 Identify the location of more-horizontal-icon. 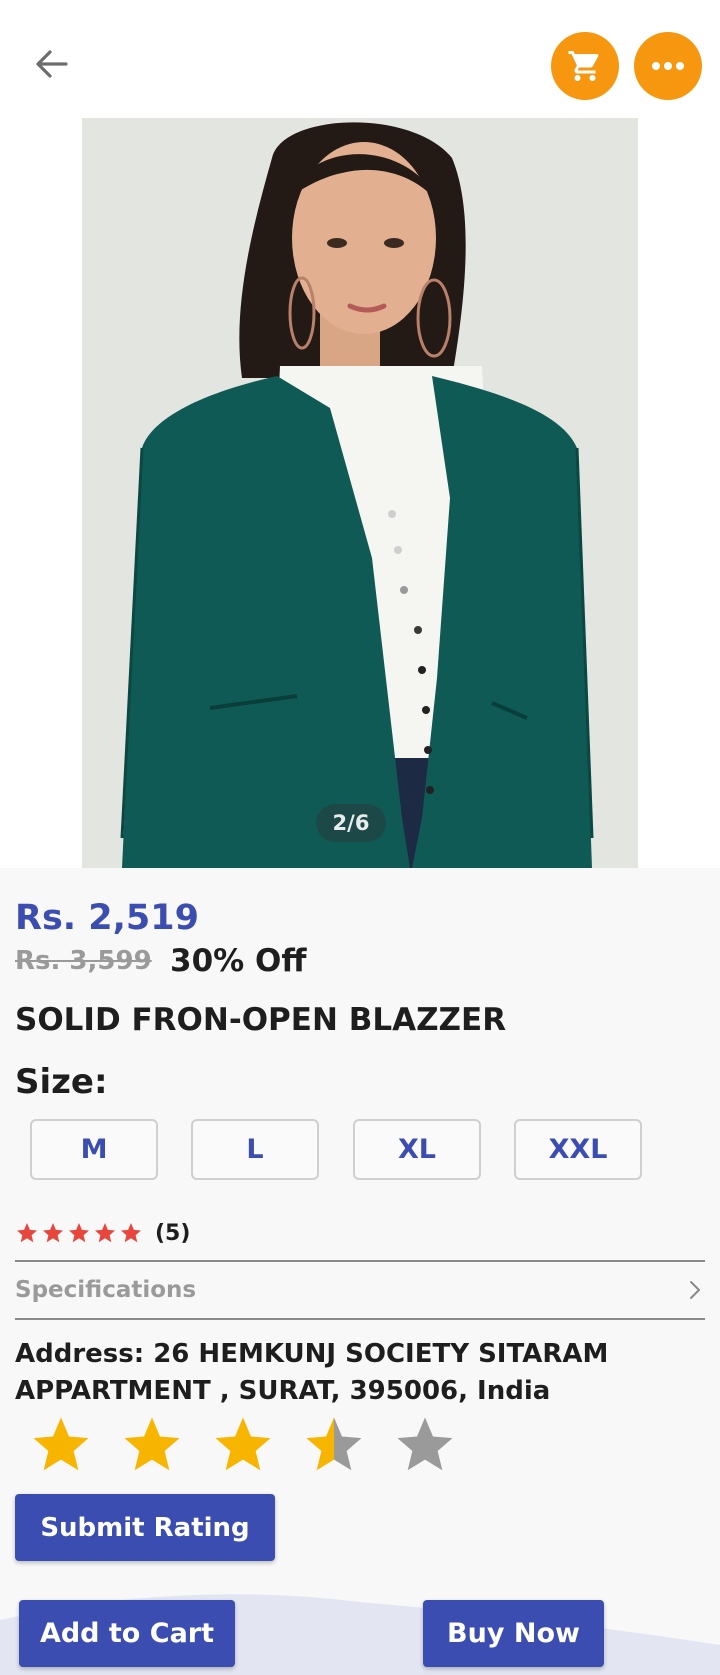
(668, 66).